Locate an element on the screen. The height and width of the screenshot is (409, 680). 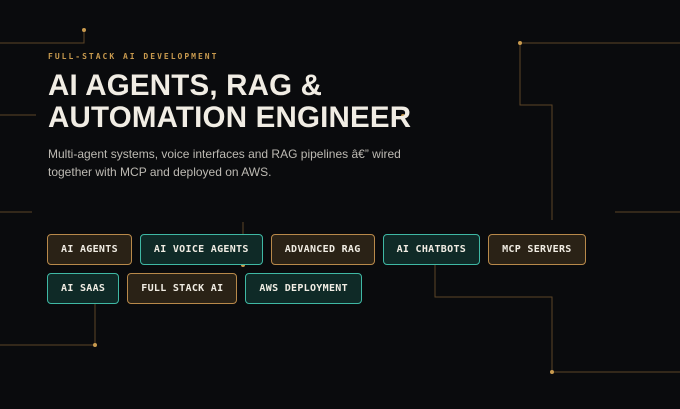
page-title: AI AGENTS, RAG & AUTOMATION ENGINEER is located at coordinates (229, 102).